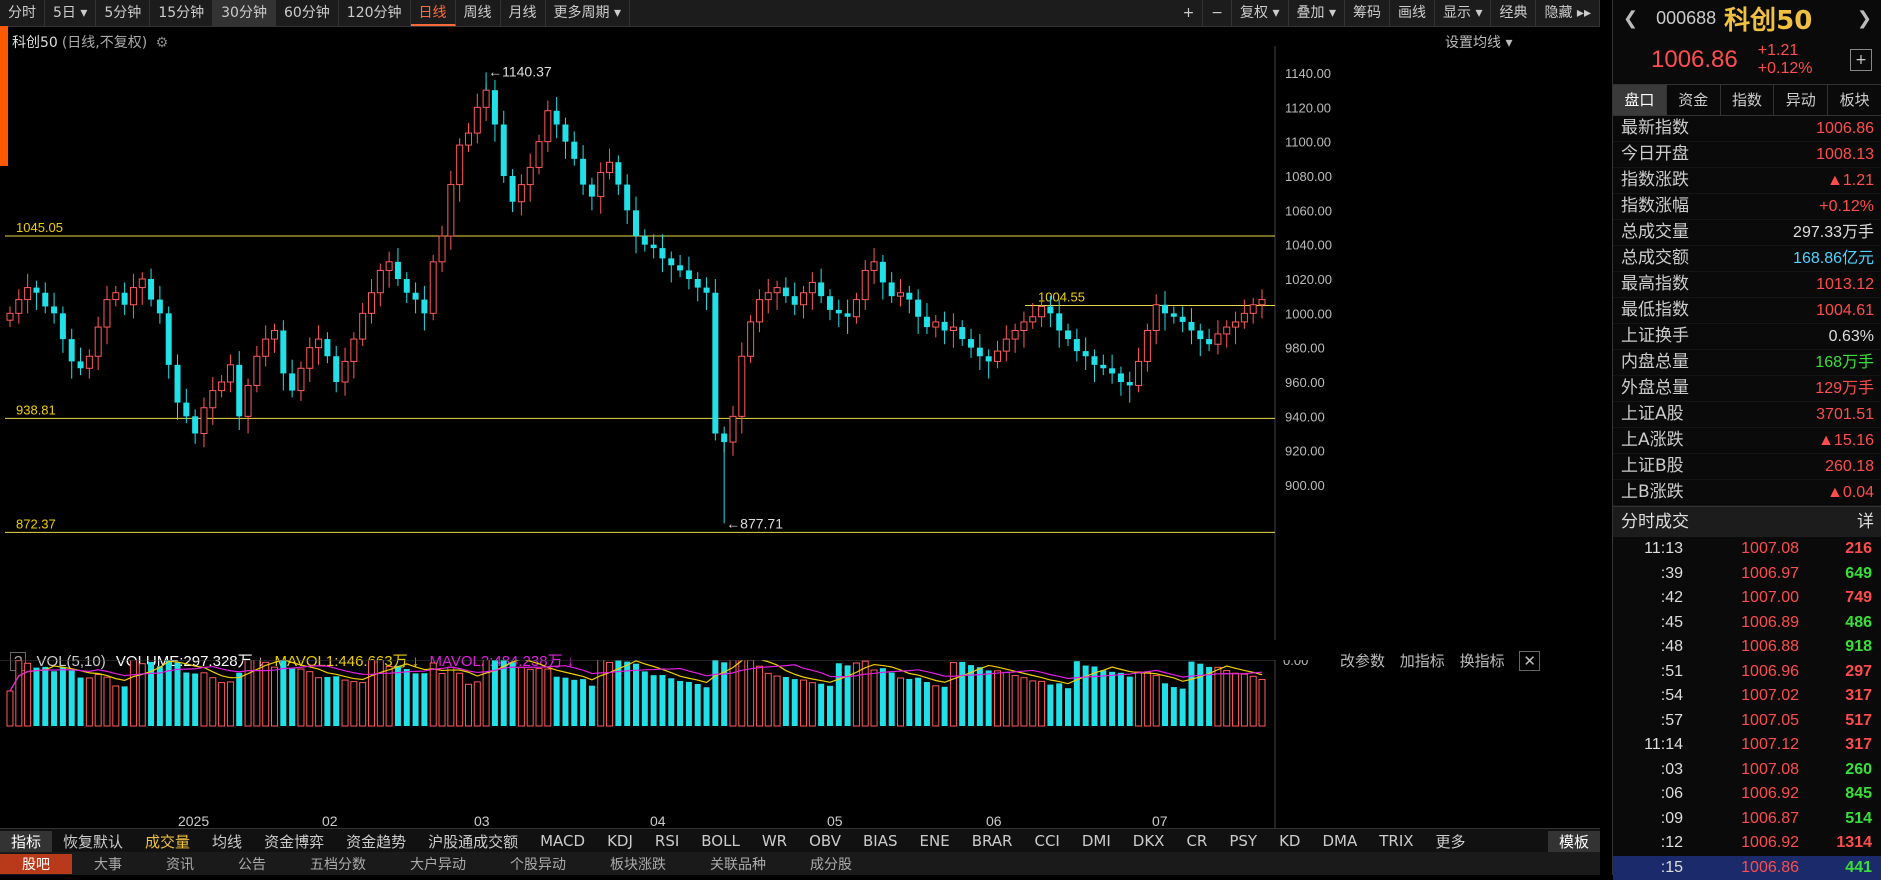 This screenshot has height=880, width=1881. I want to click on quote-tab-1: 资金, so click(1694, 100).